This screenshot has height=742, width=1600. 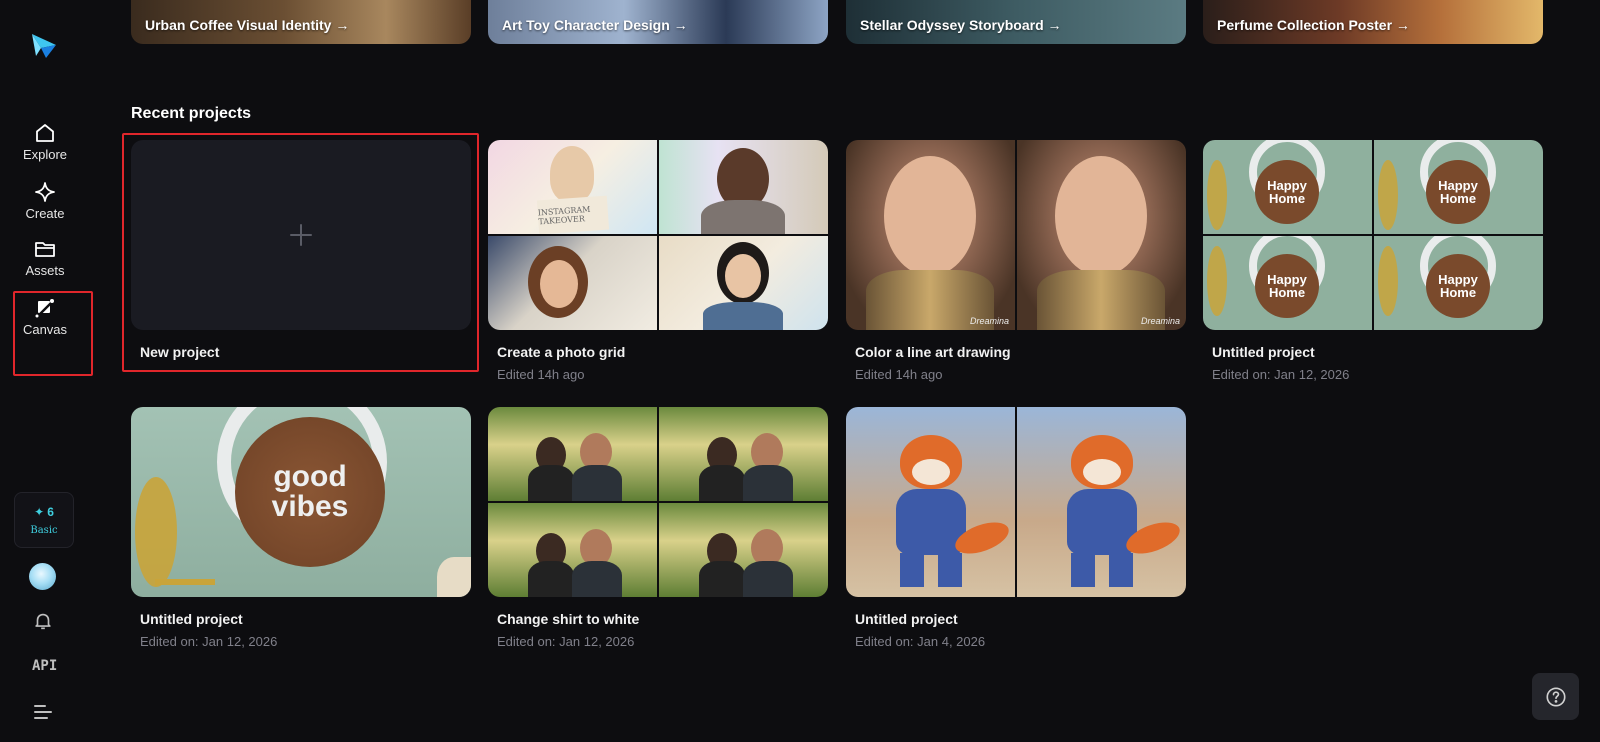 I want to click on banner-label: Stellar Odyssey Storyboard →, so click(x=961, y=25).